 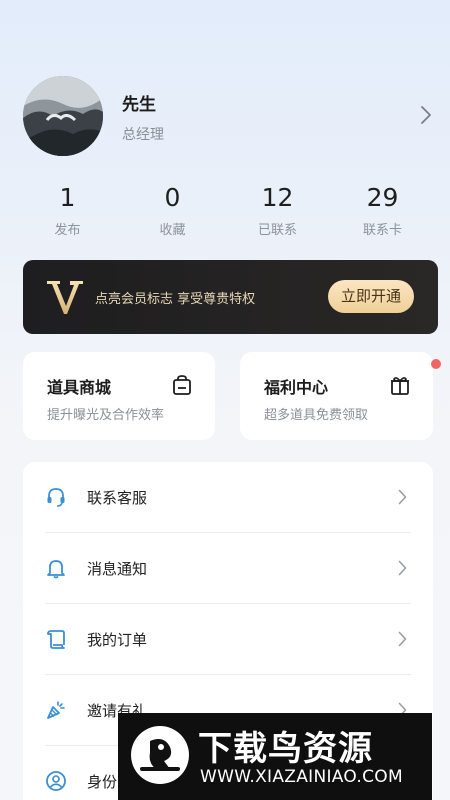 What do you see at coordinates (371, 296) in the screenshot?
I see `vip-activate-button: 立即开通` at bounding box center [371, 296].